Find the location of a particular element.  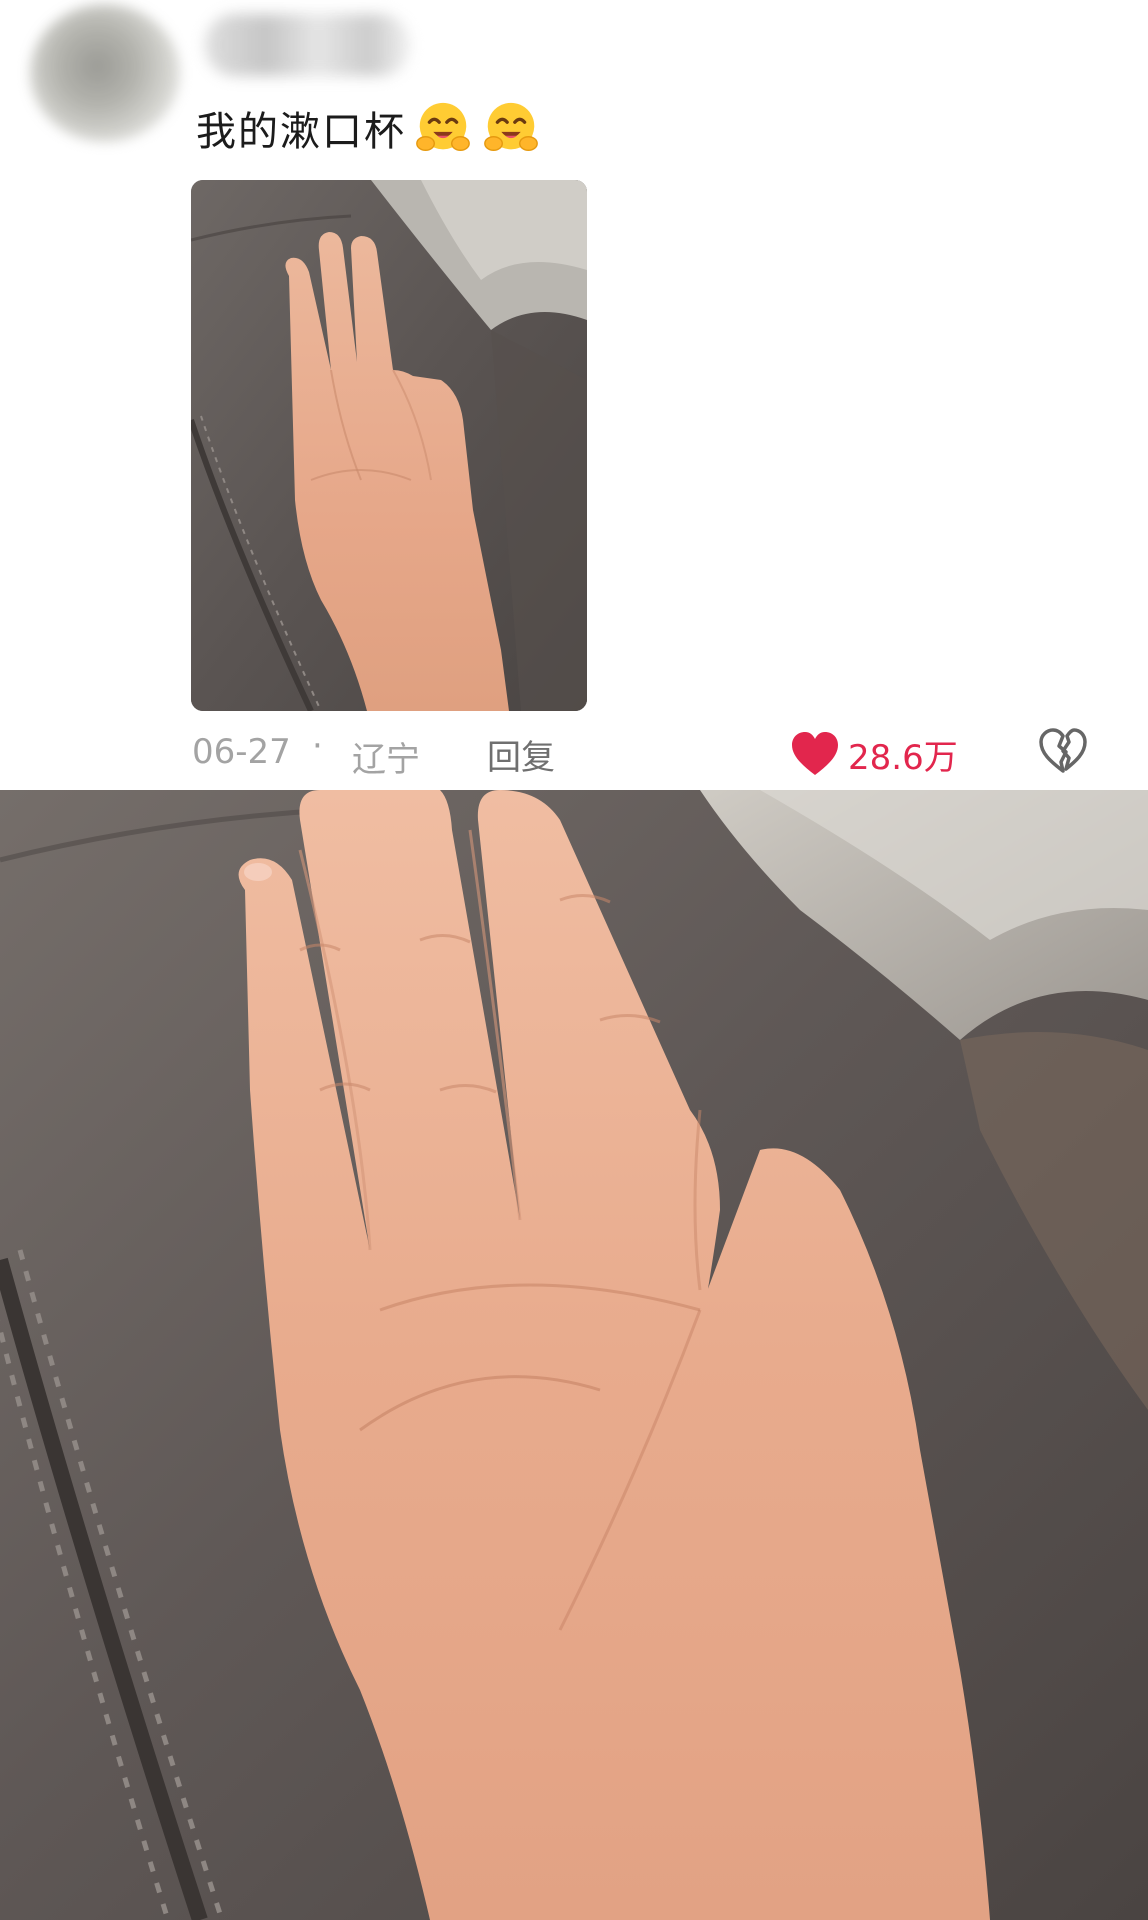

username is located at coordinates (307, 45).